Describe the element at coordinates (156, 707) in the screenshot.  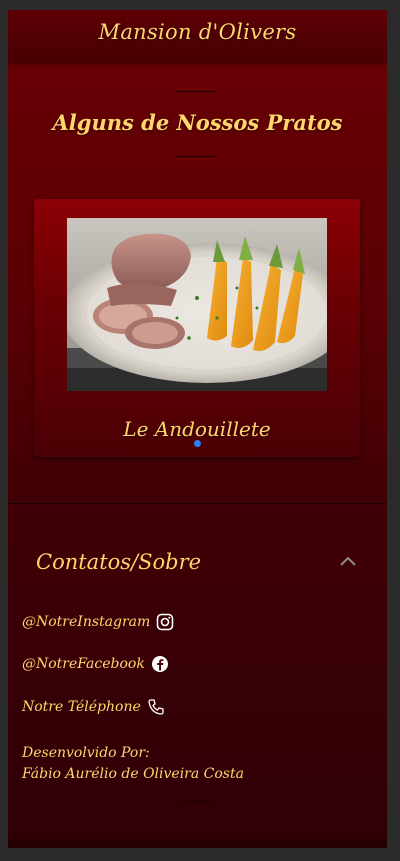
I see `phone-icon` at that location.